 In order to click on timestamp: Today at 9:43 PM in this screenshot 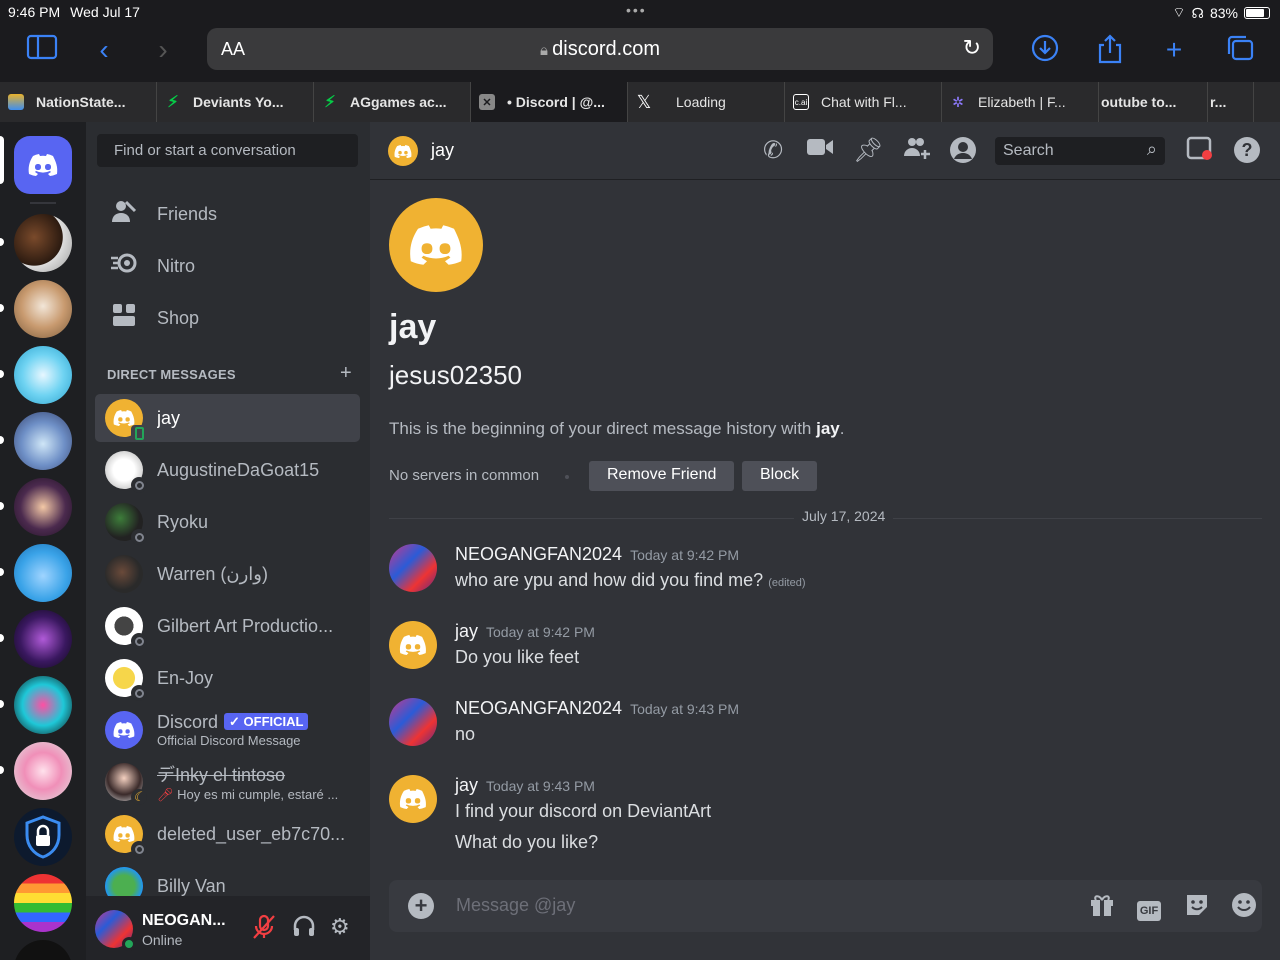, I will do `click(685, 709)`.